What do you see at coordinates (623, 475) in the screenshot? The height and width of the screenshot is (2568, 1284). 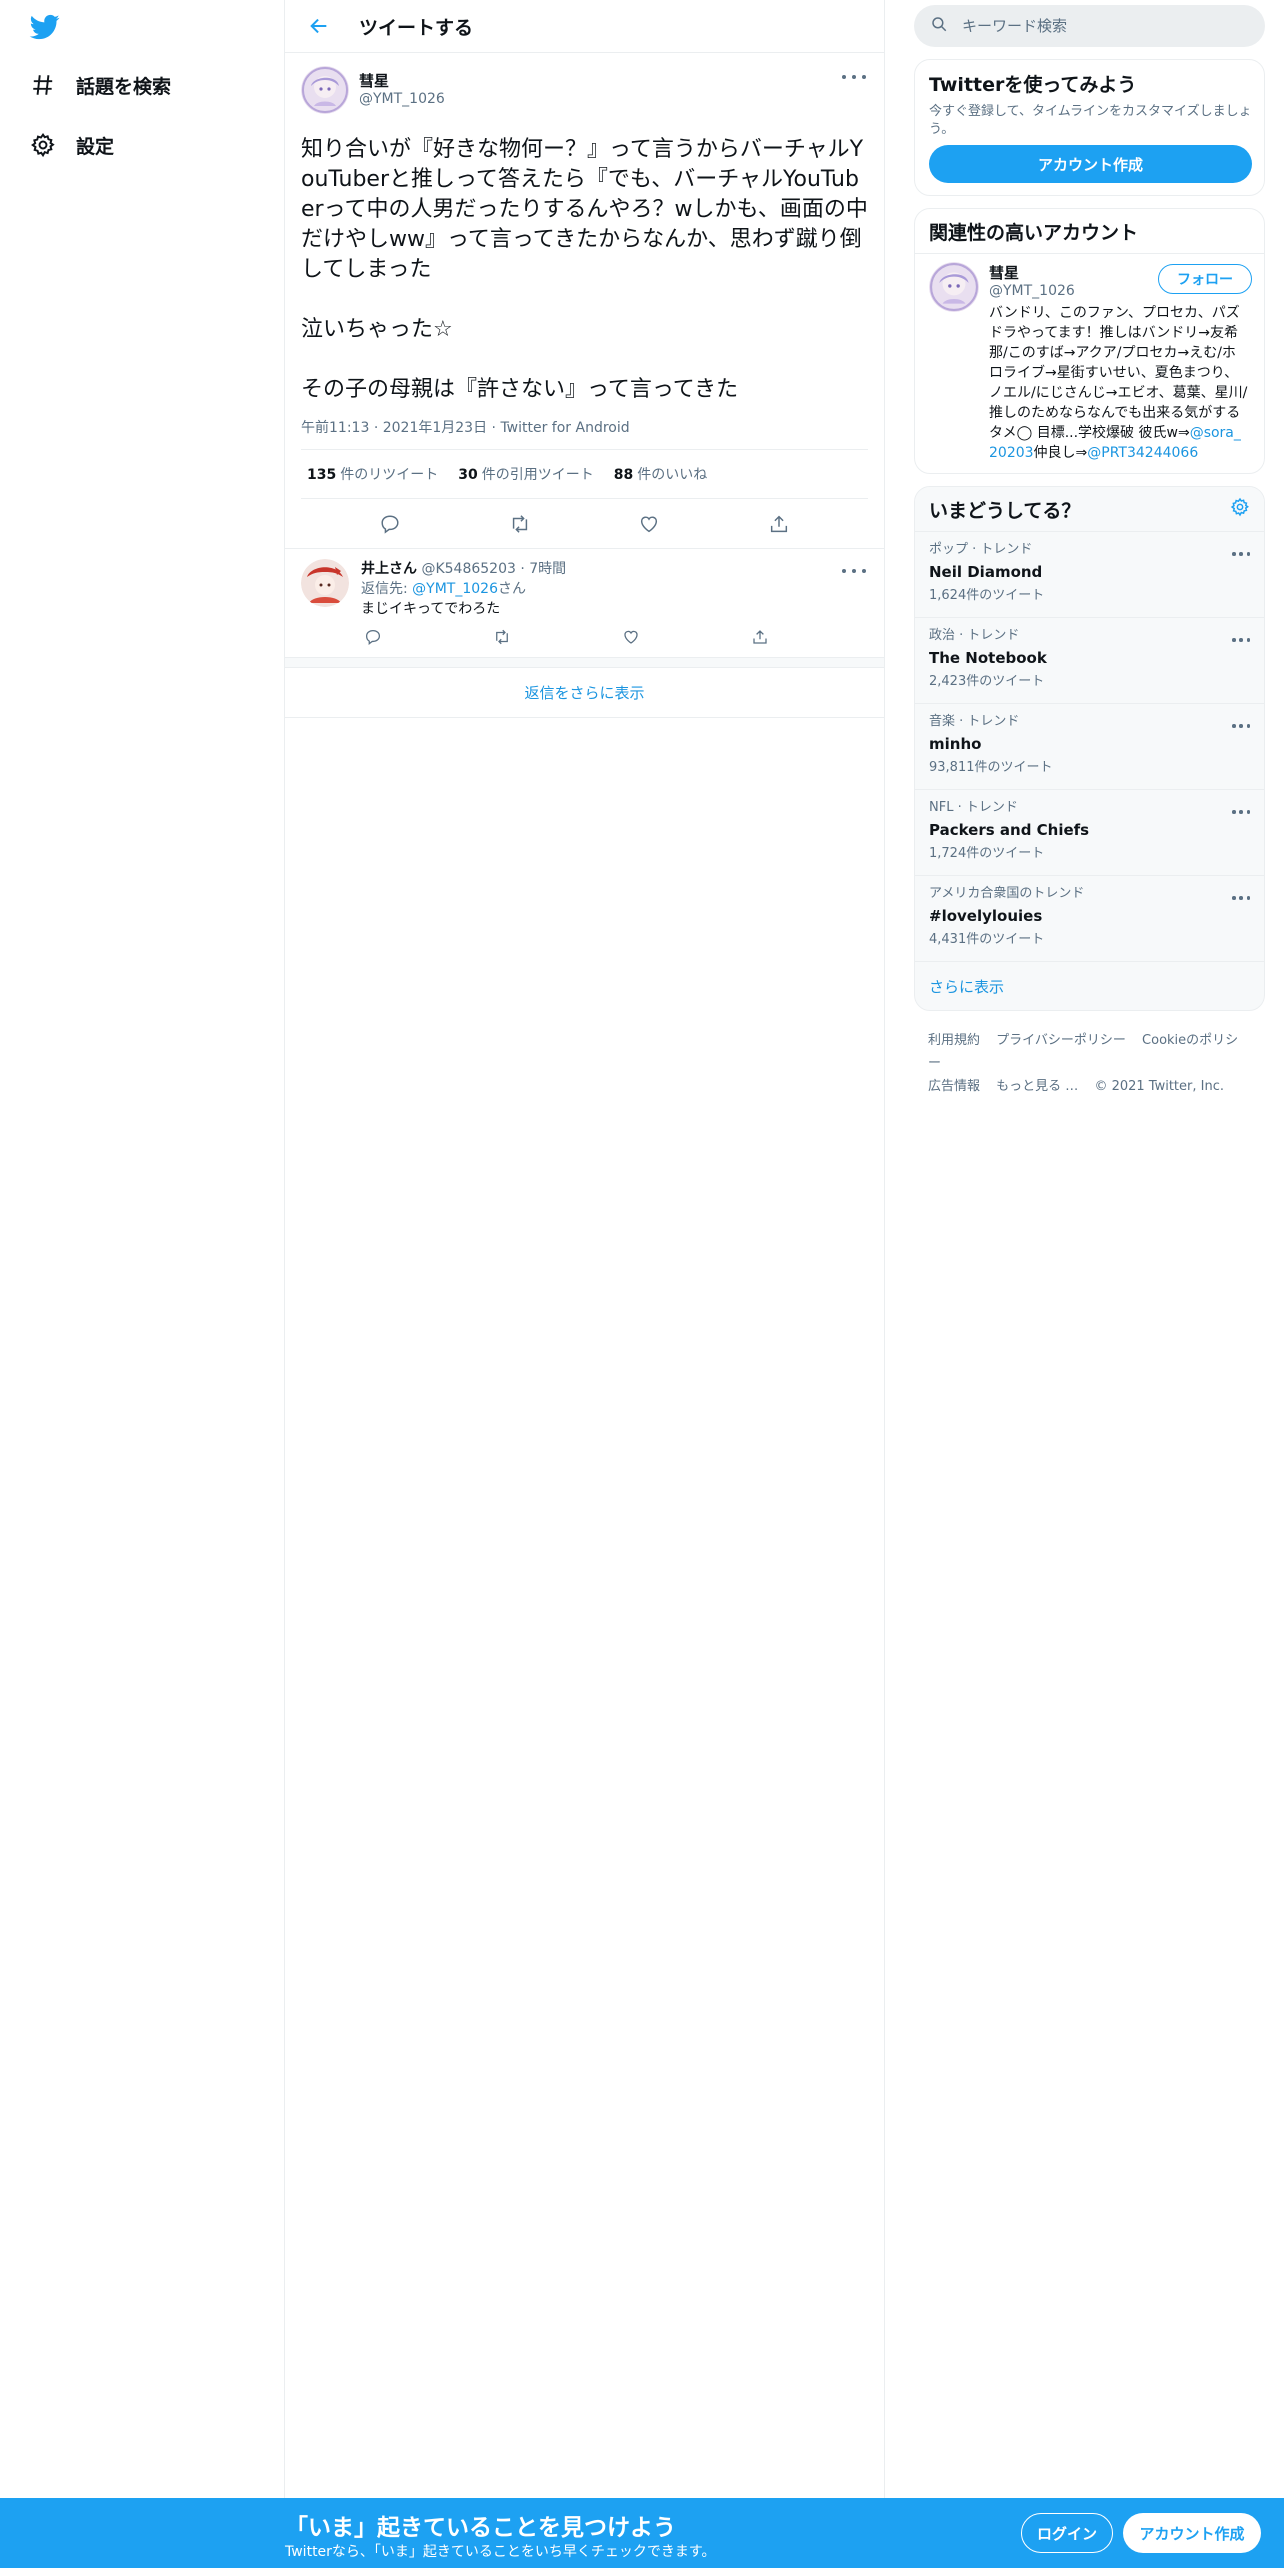 I see `like-count: 88` at bounding box center [623, 475].